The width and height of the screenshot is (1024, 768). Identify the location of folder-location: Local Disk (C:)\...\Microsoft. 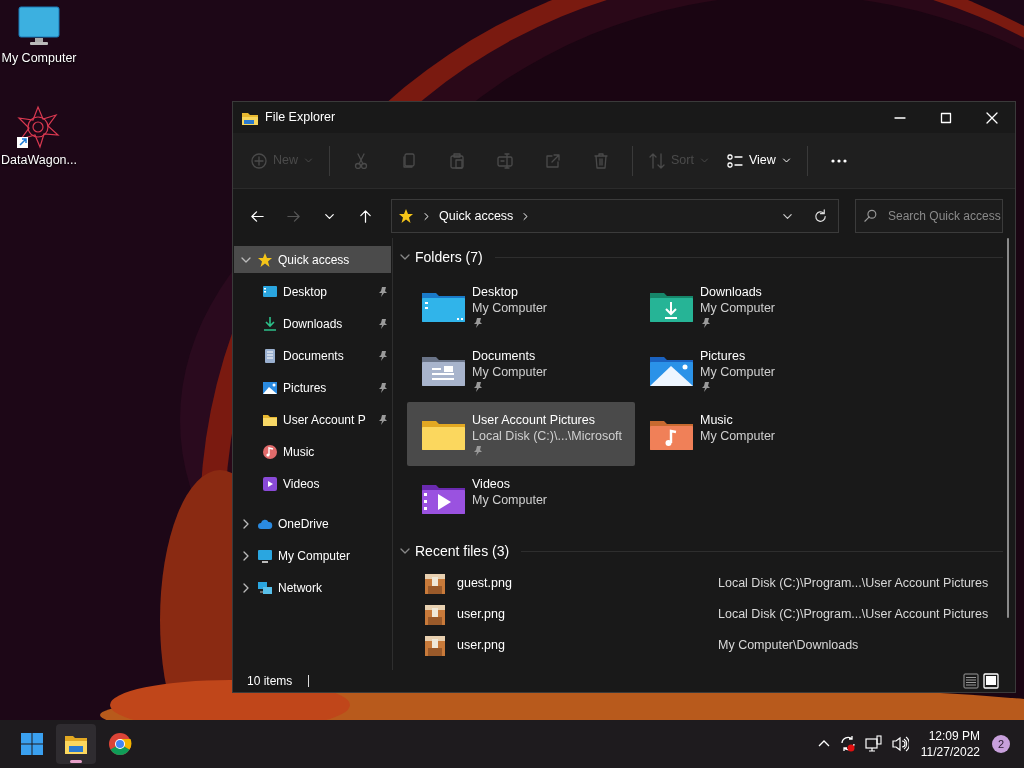
(547, 436).